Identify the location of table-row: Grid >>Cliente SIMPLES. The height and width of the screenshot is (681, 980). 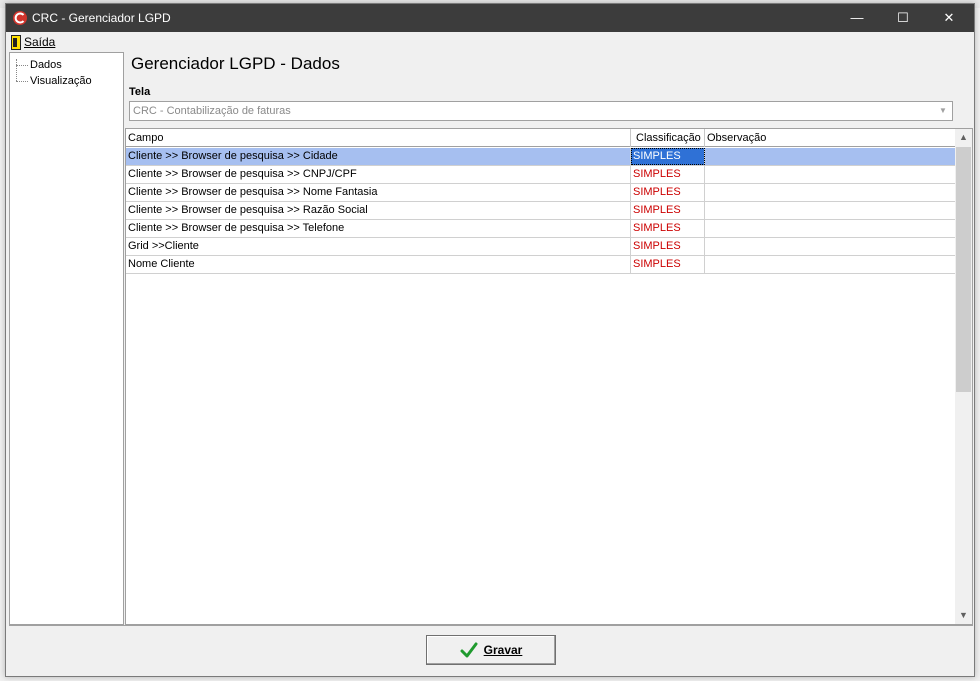
(540, 247).